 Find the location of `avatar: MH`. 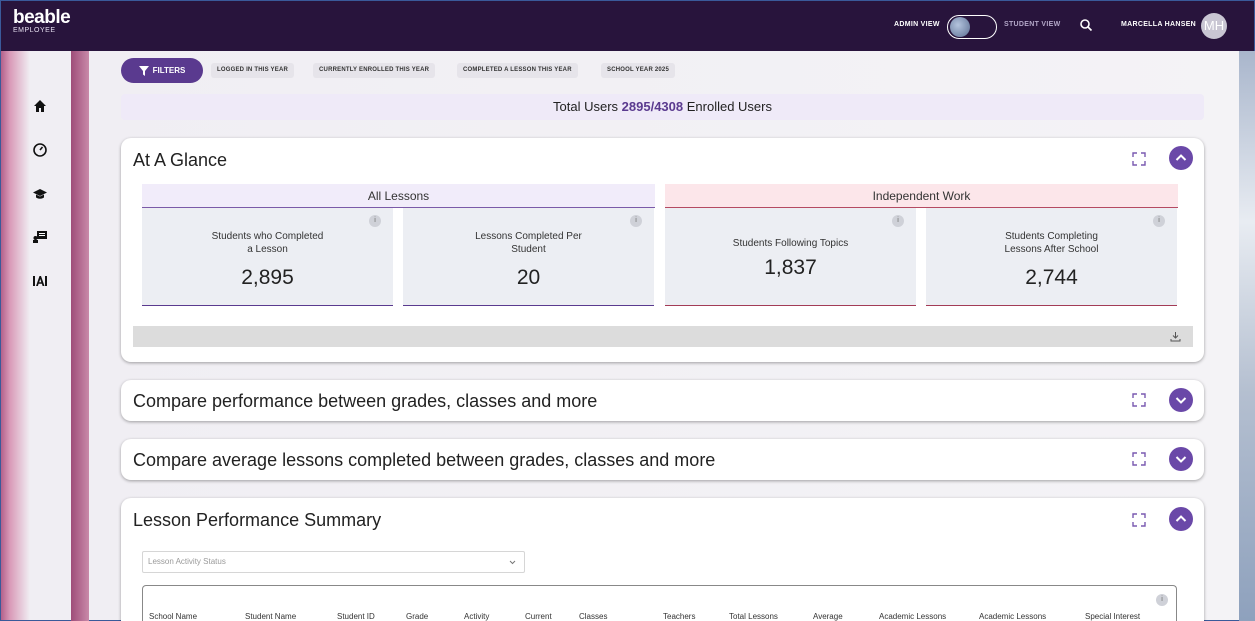

avatar: MH is located at coordinates (1214, 26).